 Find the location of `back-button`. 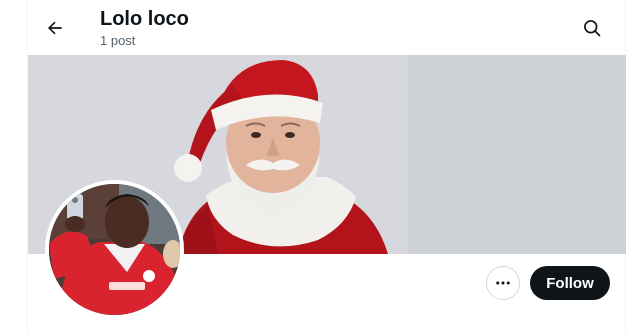

back-button is located at coordinates (55, 28).